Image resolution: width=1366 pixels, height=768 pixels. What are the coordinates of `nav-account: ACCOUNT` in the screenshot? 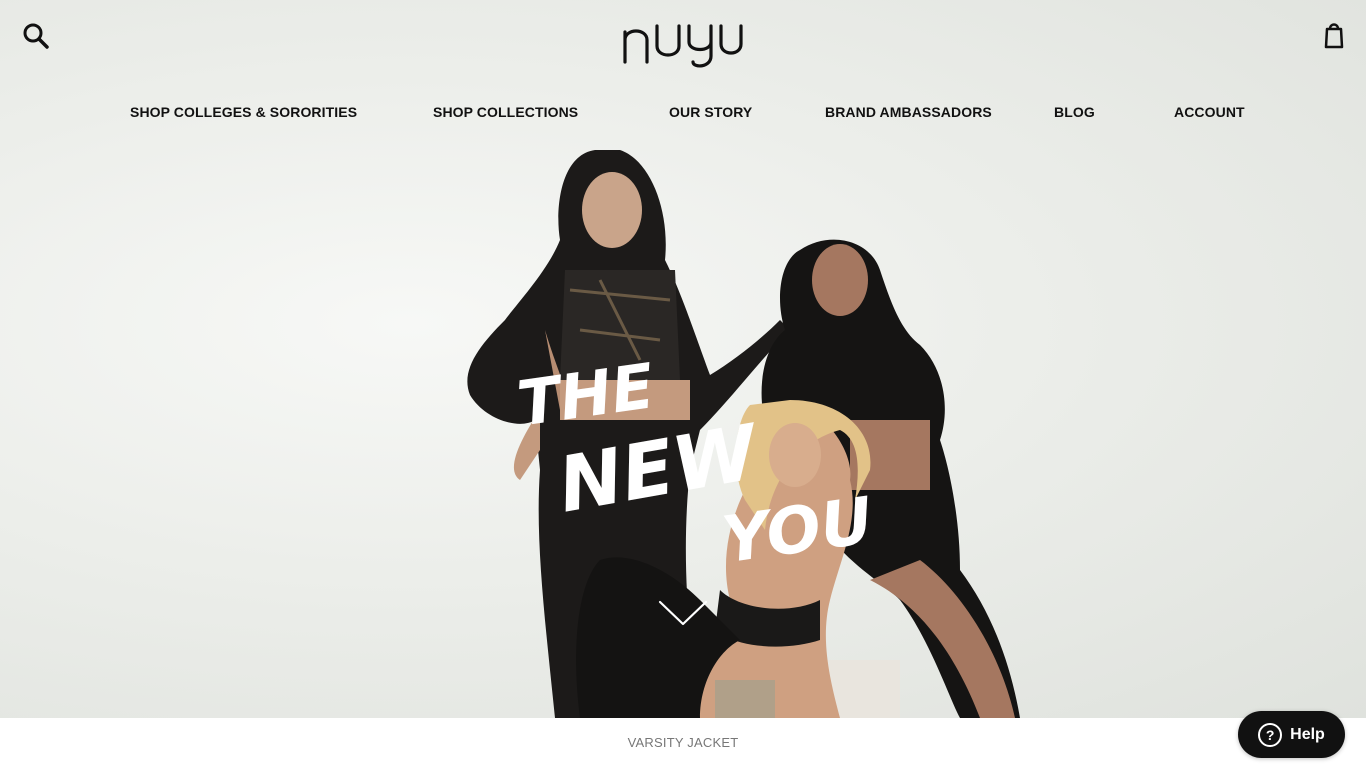 It's located at (1209, 112).